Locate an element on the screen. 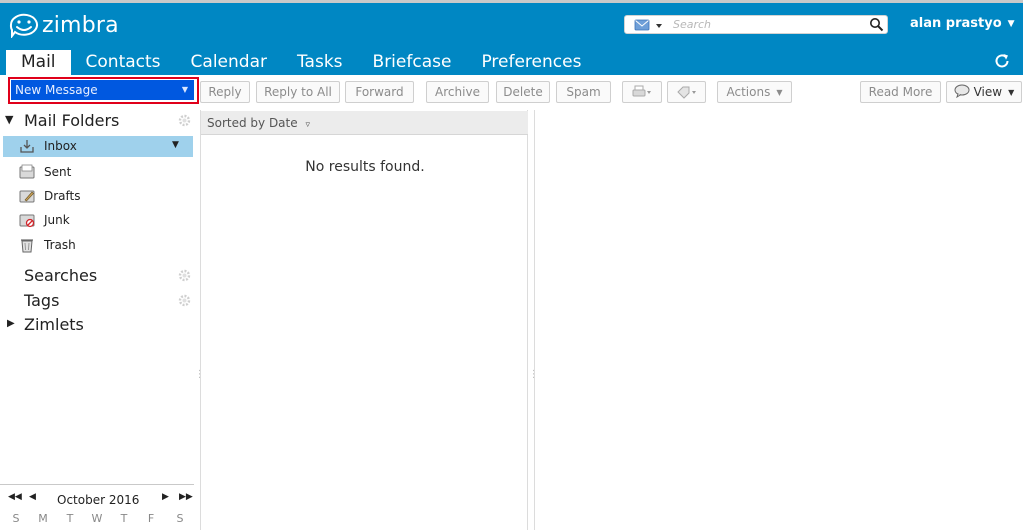 The width and height of the screenshot is (1023, 530). folder-label-inbox: Inbox is located at coordinates (60, 146).